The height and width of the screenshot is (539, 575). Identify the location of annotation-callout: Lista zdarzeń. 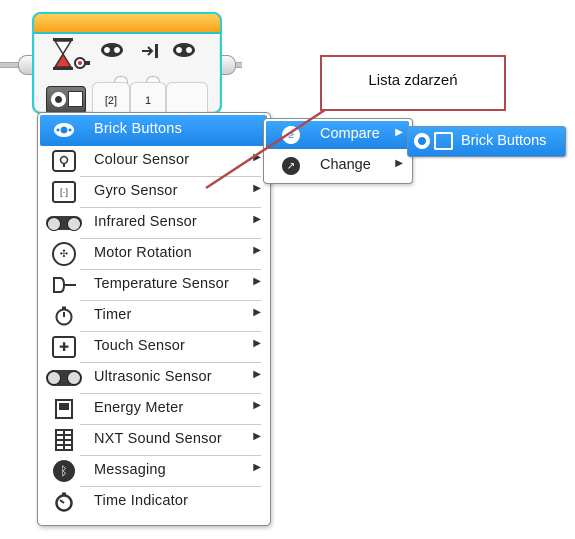
(413, 83).